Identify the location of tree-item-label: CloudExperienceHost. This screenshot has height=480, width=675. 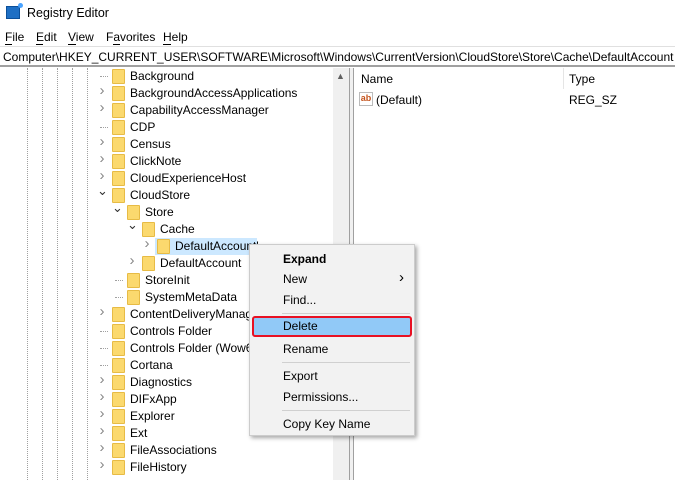
(188, 178).